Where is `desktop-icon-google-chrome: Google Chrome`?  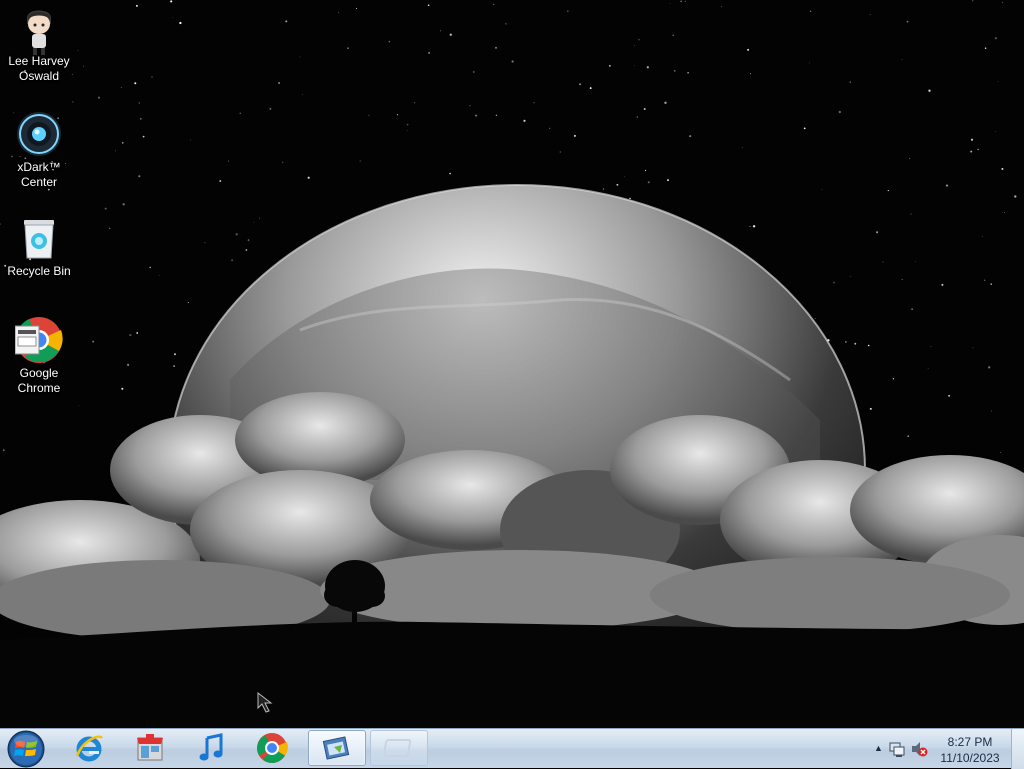
desktop-icon-google-chrome: Google Chrome is located at coordinates (39, 356).